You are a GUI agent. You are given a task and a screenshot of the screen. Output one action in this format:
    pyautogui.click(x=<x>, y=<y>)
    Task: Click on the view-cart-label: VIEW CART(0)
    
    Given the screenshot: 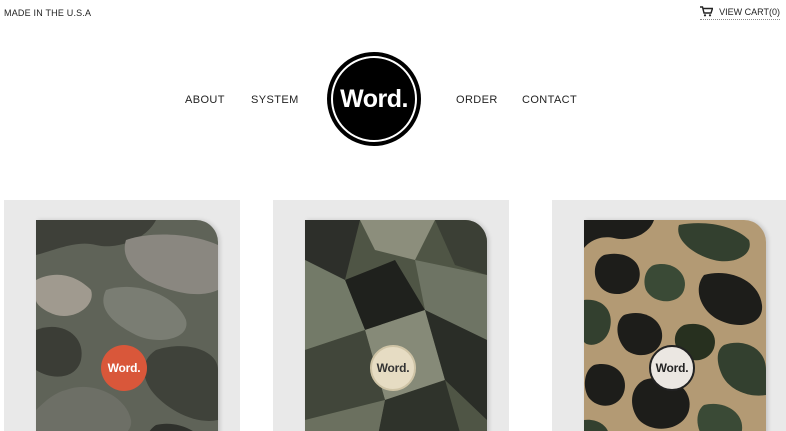 What is the action you would take?
    pyautogui.click(x=749, y=11)
    